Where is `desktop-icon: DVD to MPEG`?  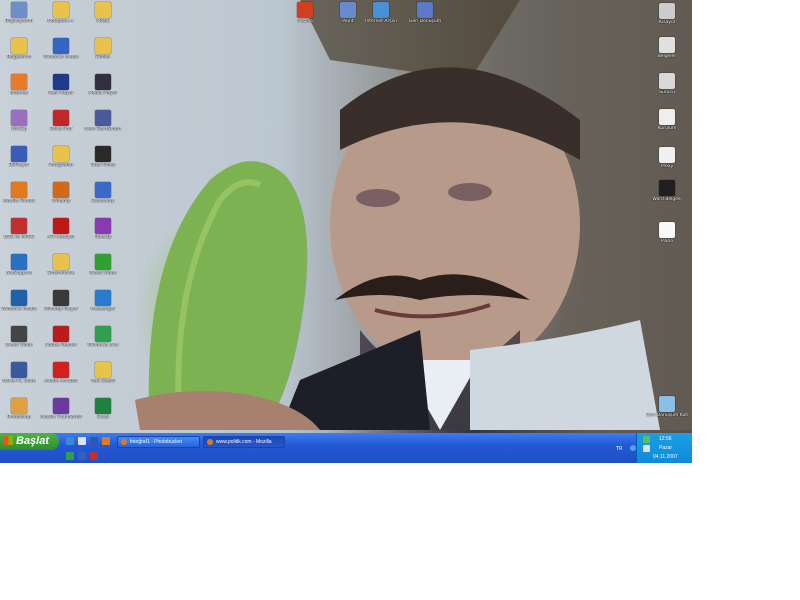
desktop-icon: DVD to MPEG is located at coordinates (20, 229).